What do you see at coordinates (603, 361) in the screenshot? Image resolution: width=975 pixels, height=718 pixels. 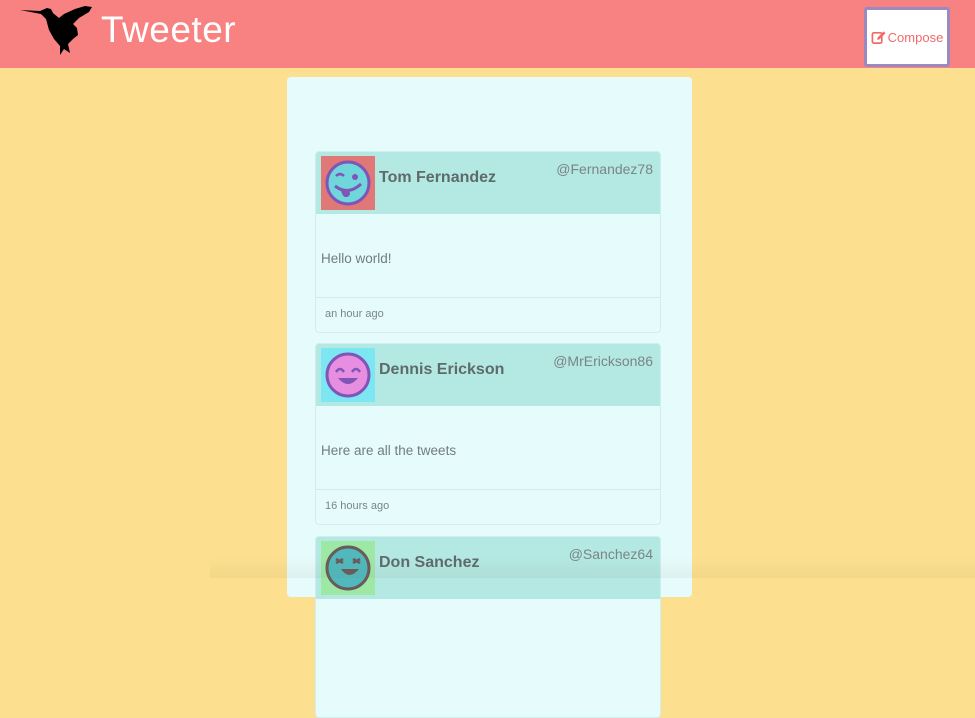 I see `author-handle: @MrErickson86` at bounding box center [603, 361].